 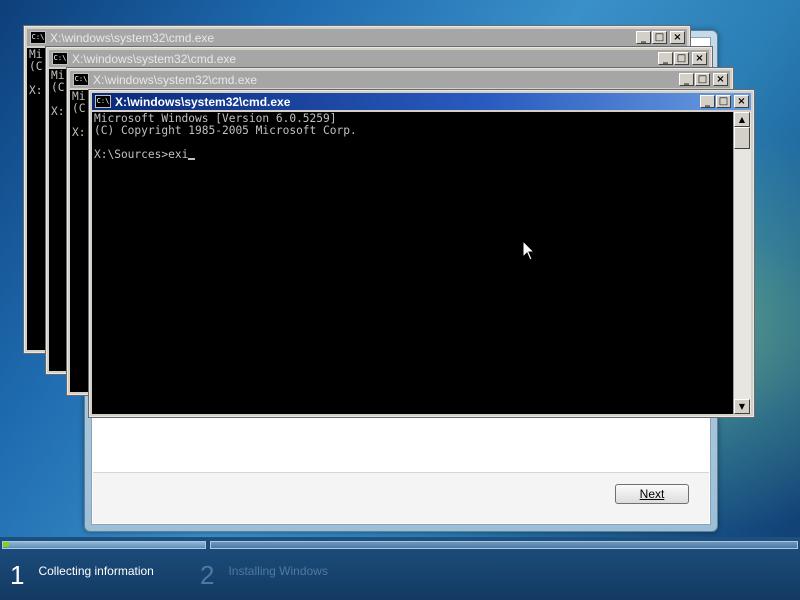 I want to click on progress-fill, so click(x=6, y=544).